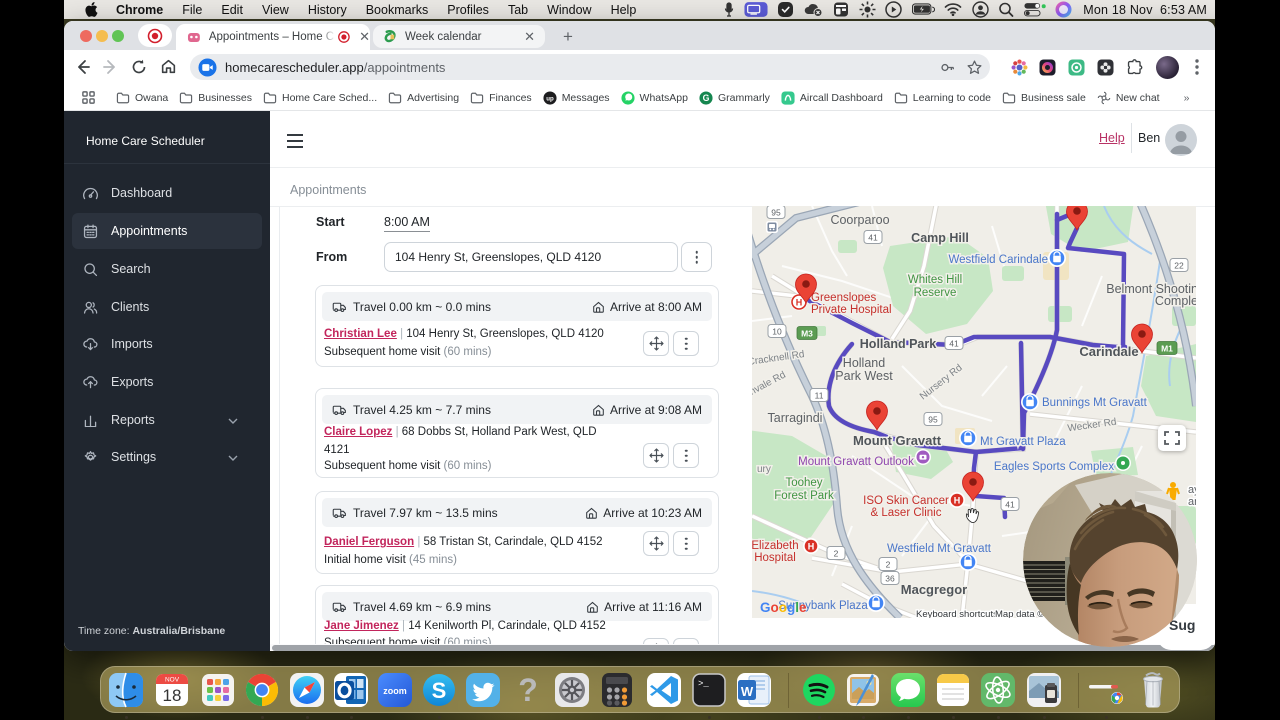 This screenshot has width=1280, height=720. Describe the element at coordinates (775, 546) in the screenshot. I see `svg-text: Elizabeth` at that location.